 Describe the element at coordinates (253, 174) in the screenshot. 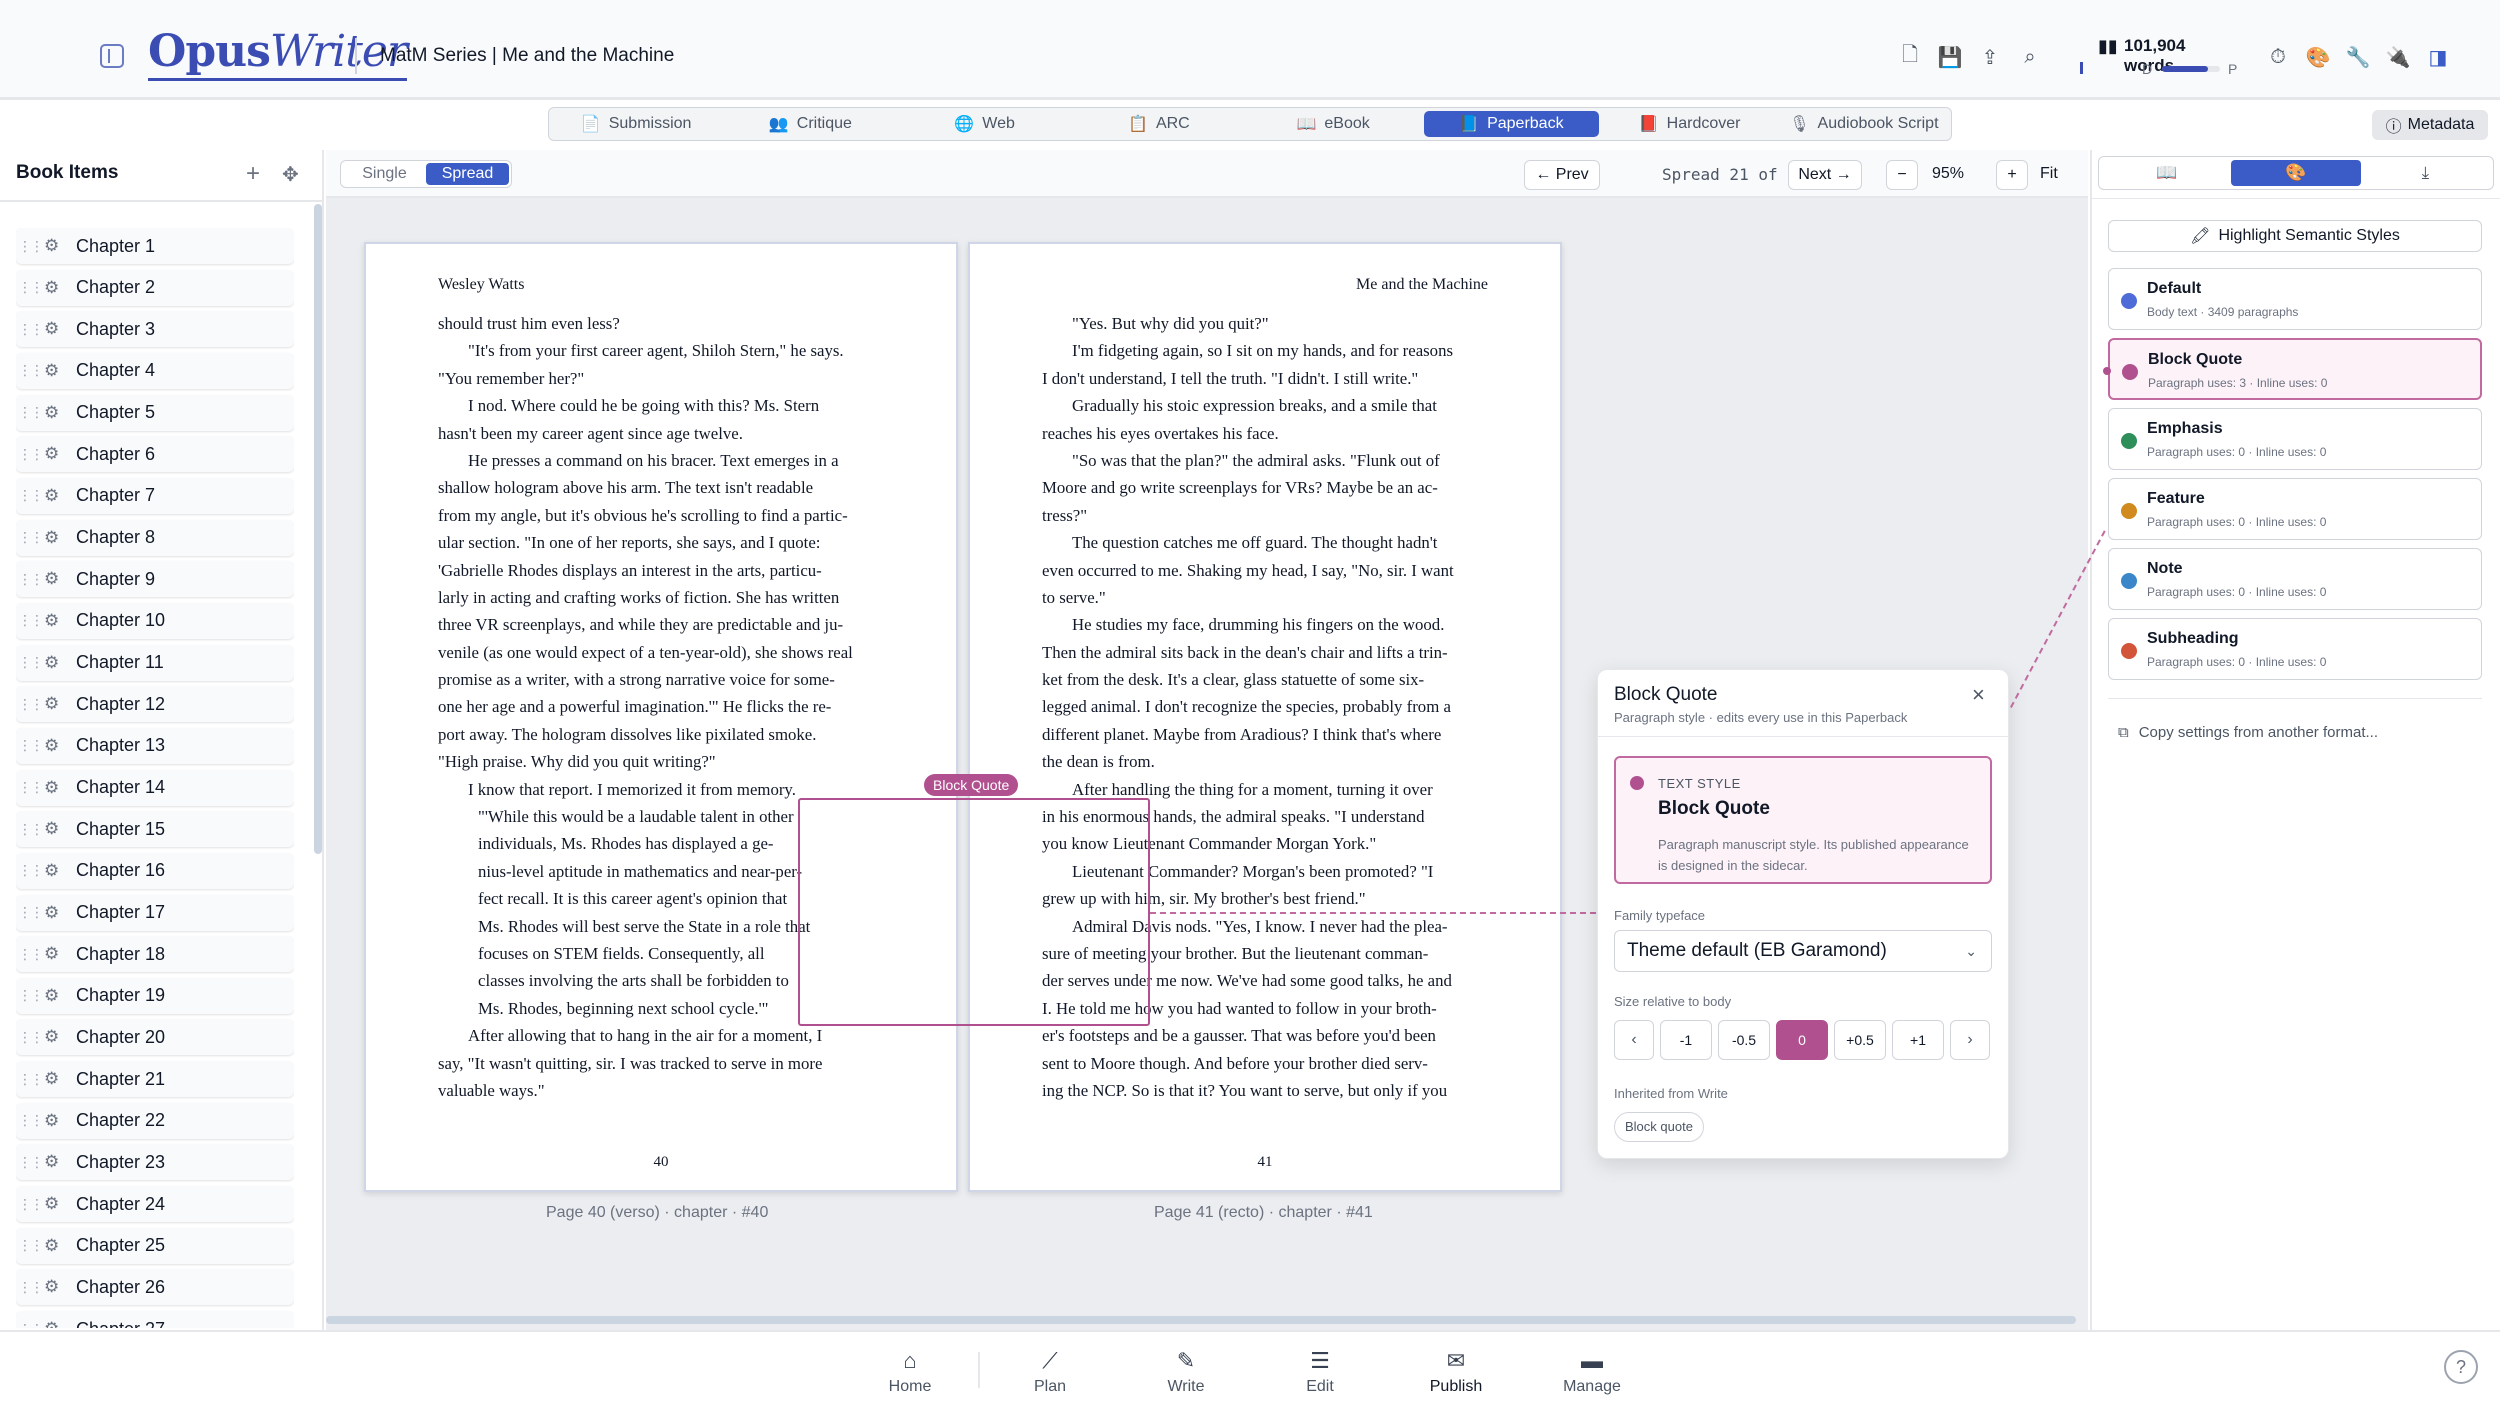

I see `add-item-icon: +` at that location.